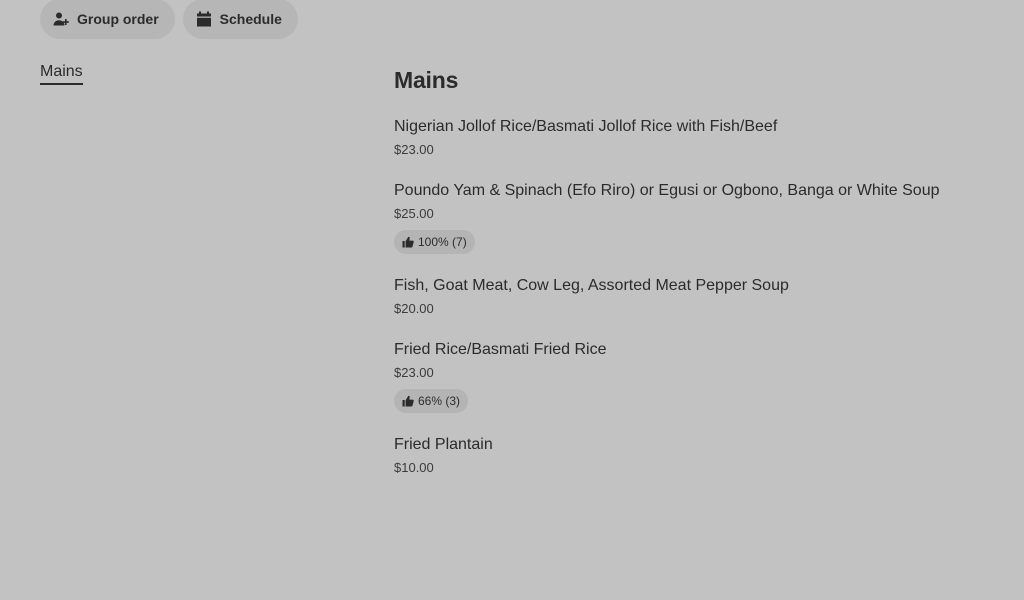  I want to click on group-order-button: Group order, so click(107, 19).